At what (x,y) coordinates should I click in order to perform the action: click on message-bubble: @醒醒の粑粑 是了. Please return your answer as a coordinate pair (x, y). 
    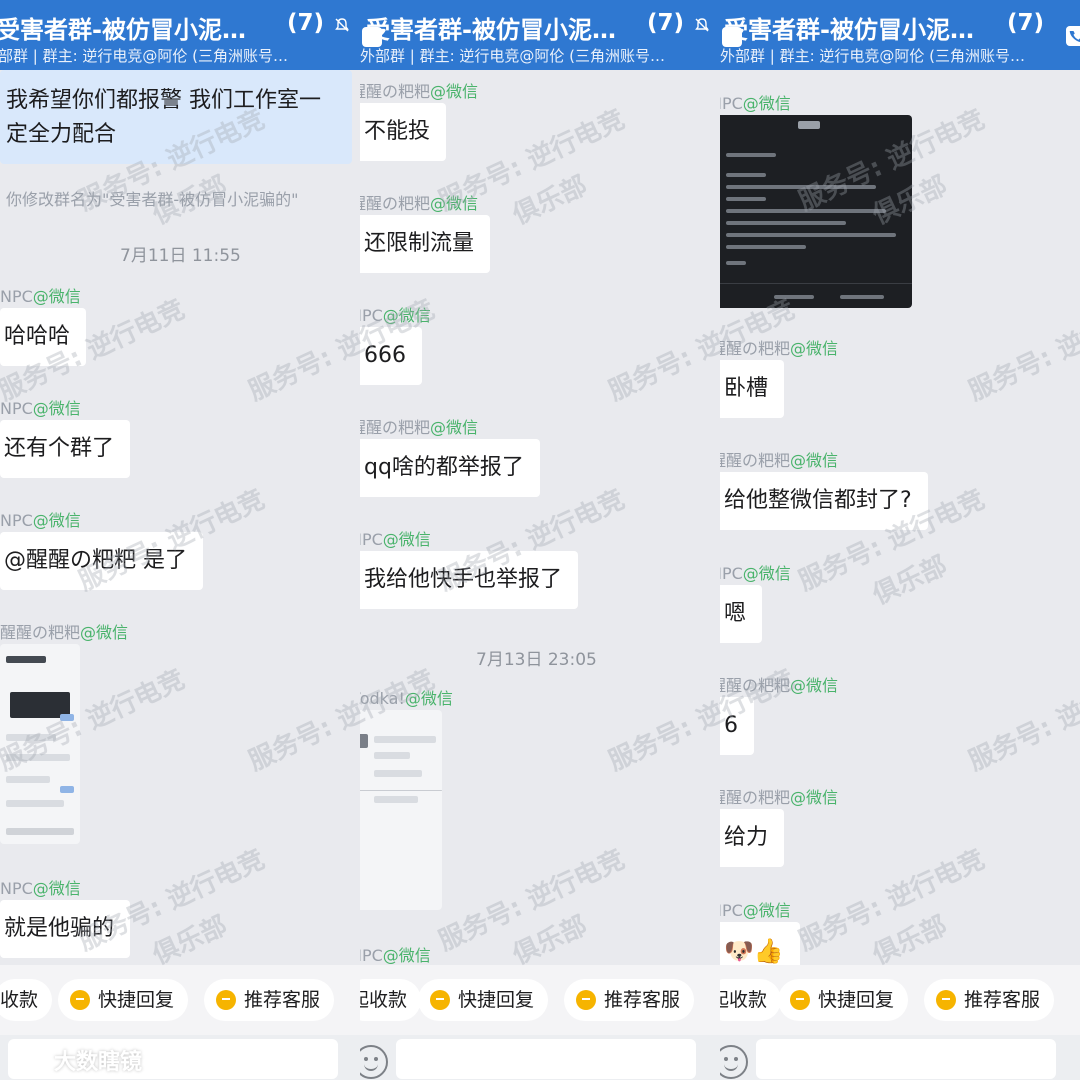
    Looking at the image, I should click on (101, 561).